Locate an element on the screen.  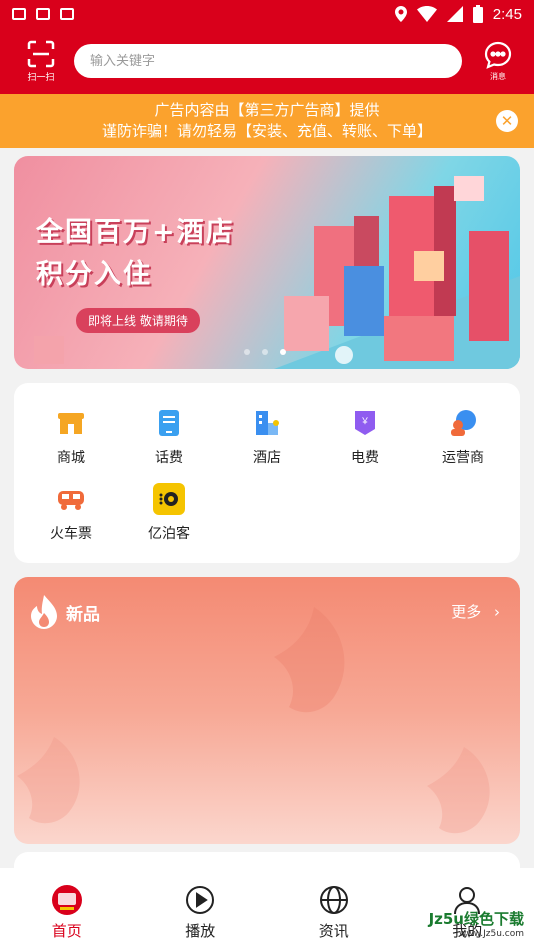
more-link: 更多 › is located at coordinates (475, 611).